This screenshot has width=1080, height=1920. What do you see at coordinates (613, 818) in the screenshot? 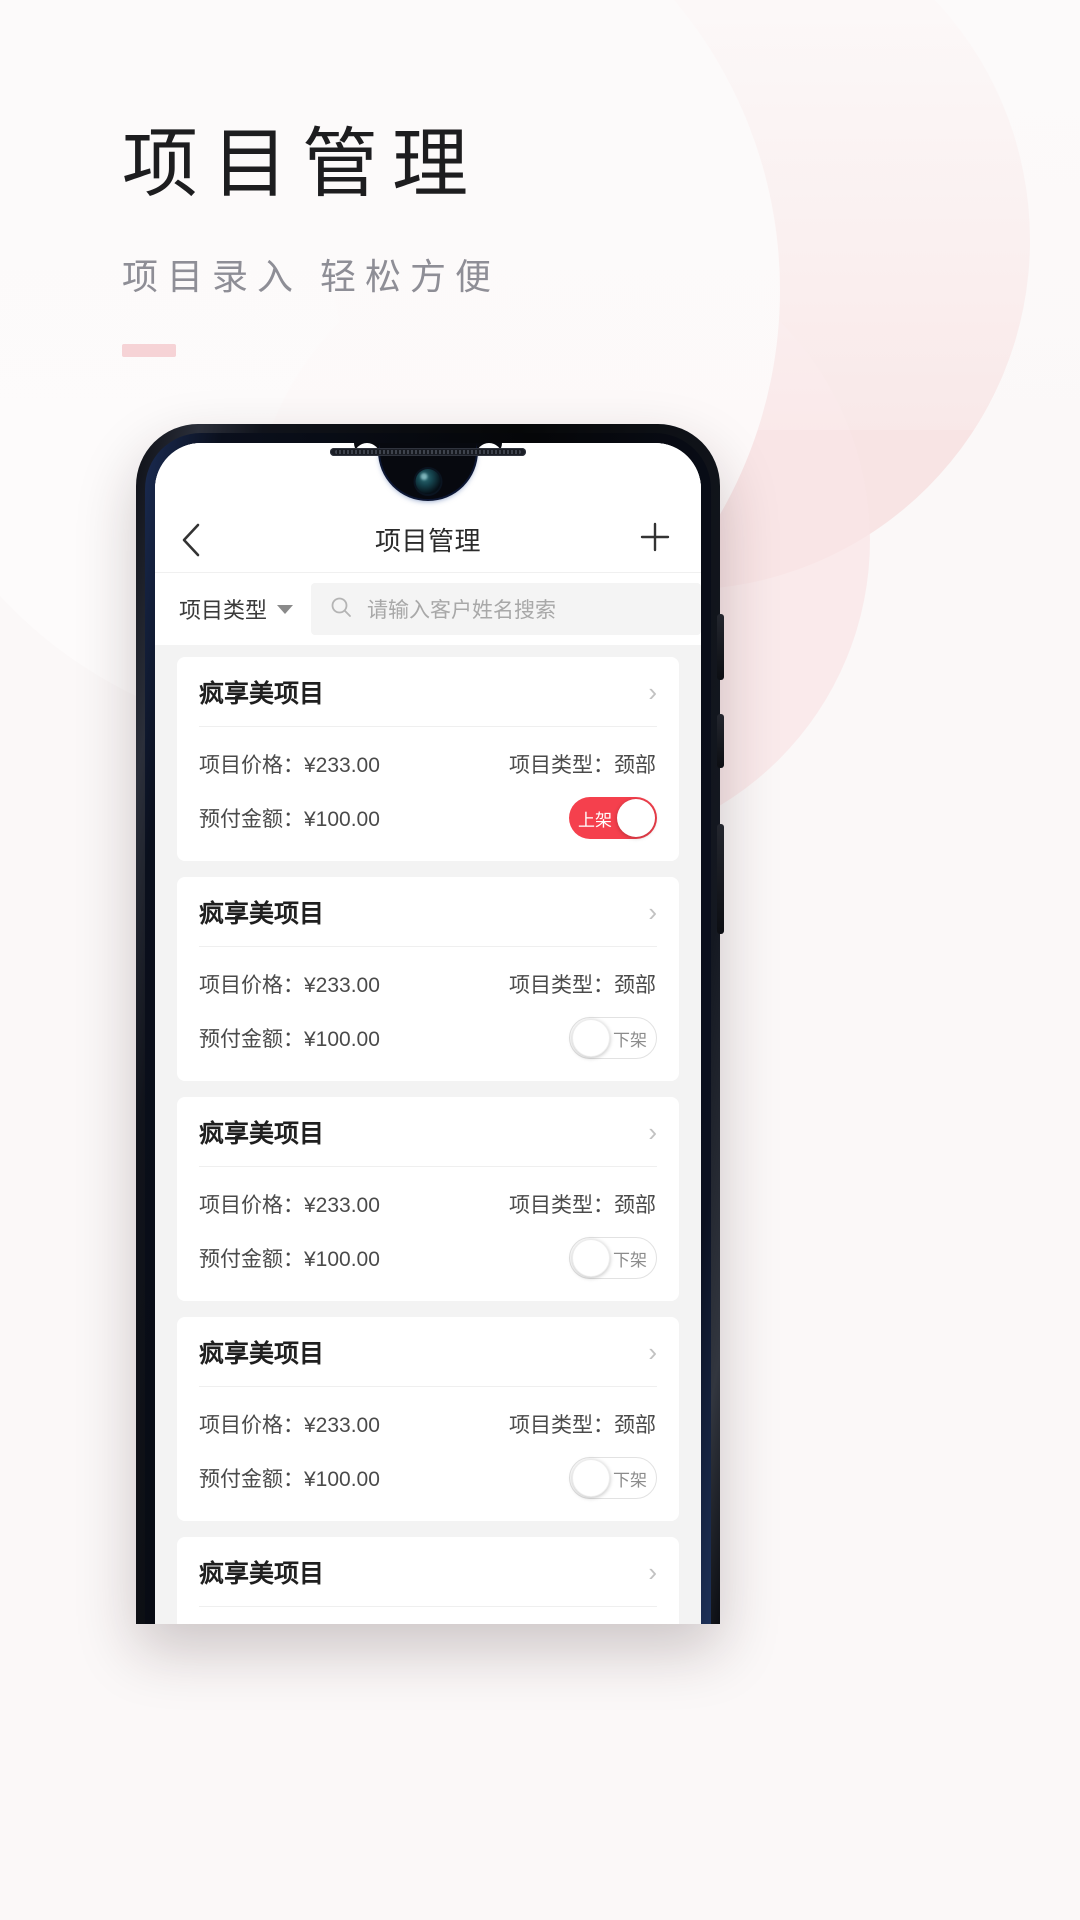
I see `project-status-toggle: 上架` at bounding box center [613, 818].